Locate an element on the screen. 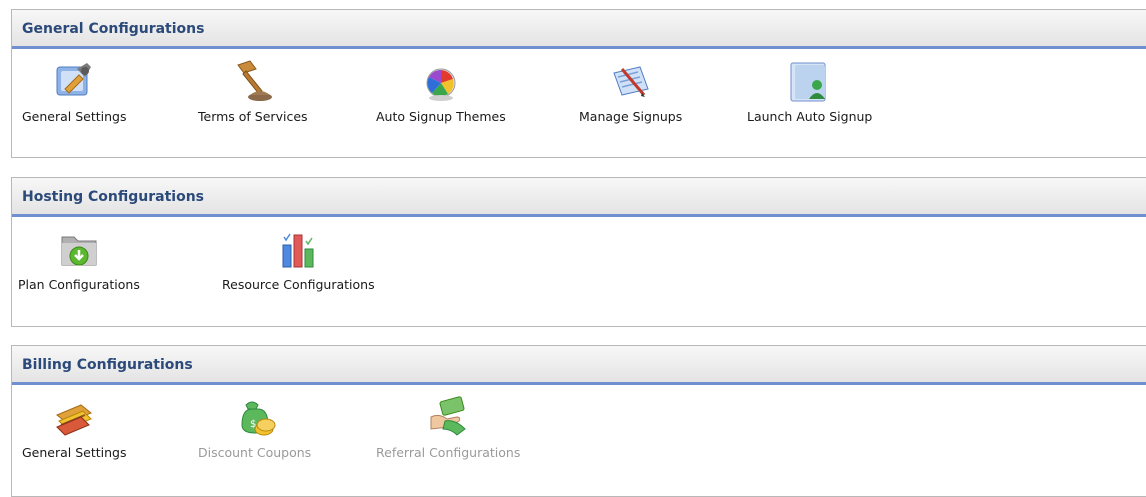 This screenshot has height=497, width=1146. item-label: Resource Configurations is located at coordinates (298, 284).